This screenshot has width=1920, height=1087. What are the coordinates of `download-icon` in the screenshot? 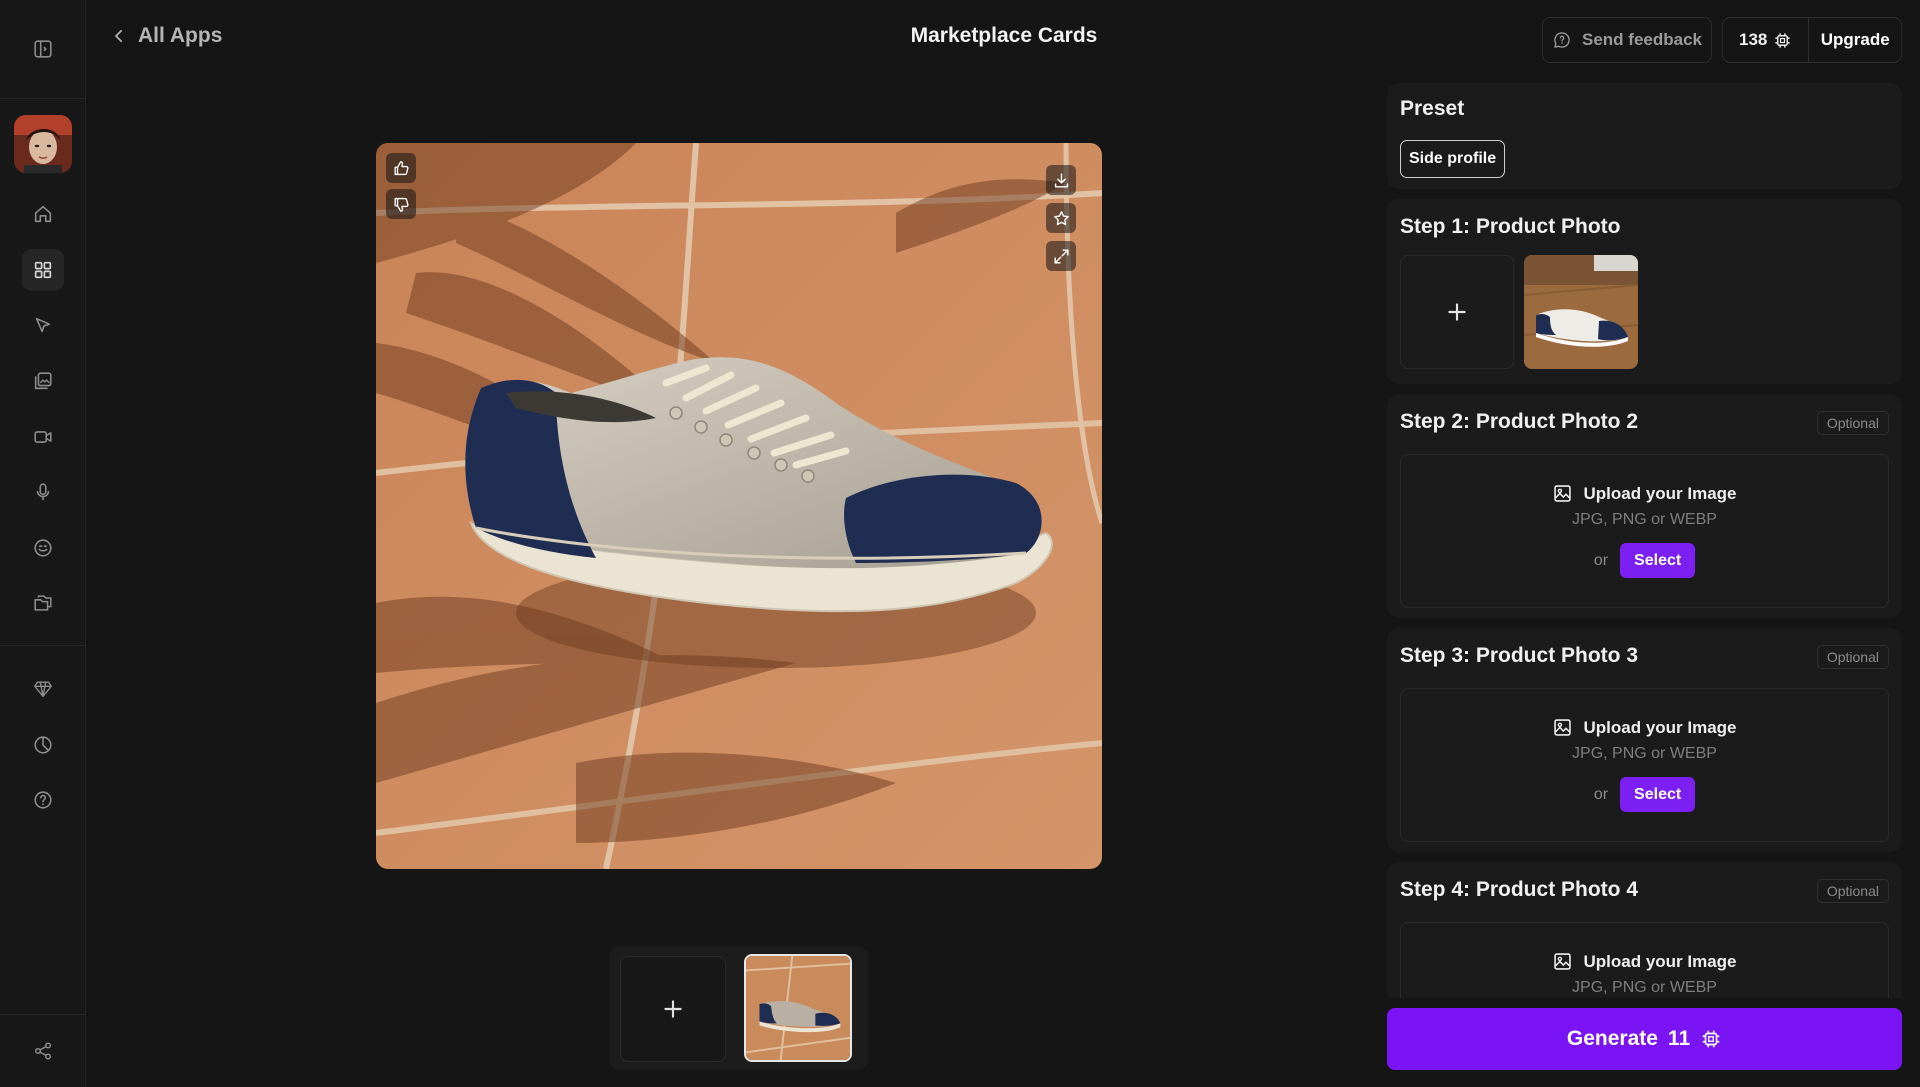 It's located at (1061, 180).